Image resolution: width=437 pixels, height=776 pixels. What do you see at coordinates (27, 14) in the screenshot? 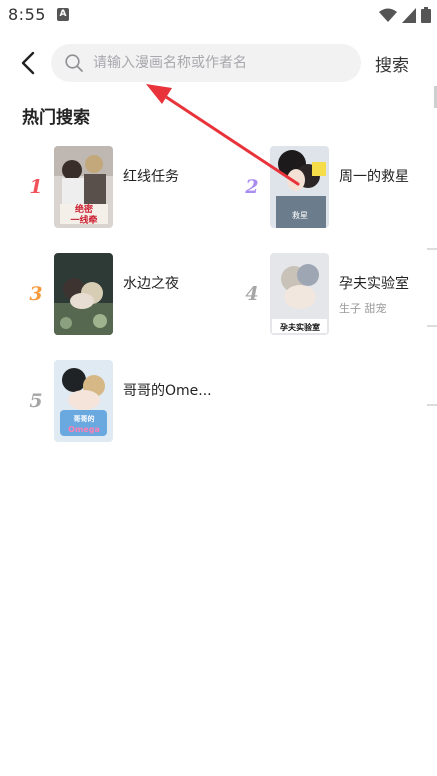
I see `status-time: 8:55` at bounding box center [27, 14].